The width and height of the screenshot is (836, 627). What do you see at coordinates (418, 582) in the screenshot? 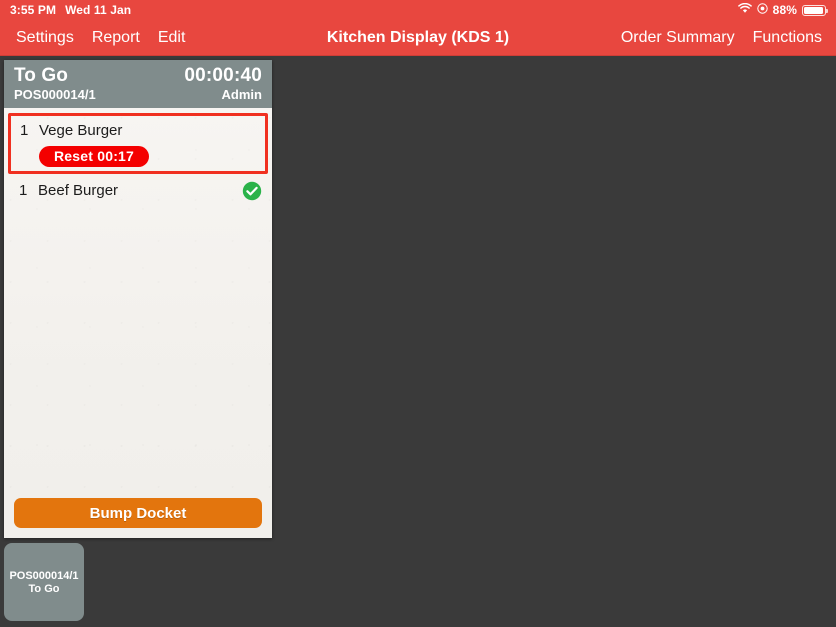
I see `docket-tray: POS000014/1 To Go` at bounding box center [418, 582].